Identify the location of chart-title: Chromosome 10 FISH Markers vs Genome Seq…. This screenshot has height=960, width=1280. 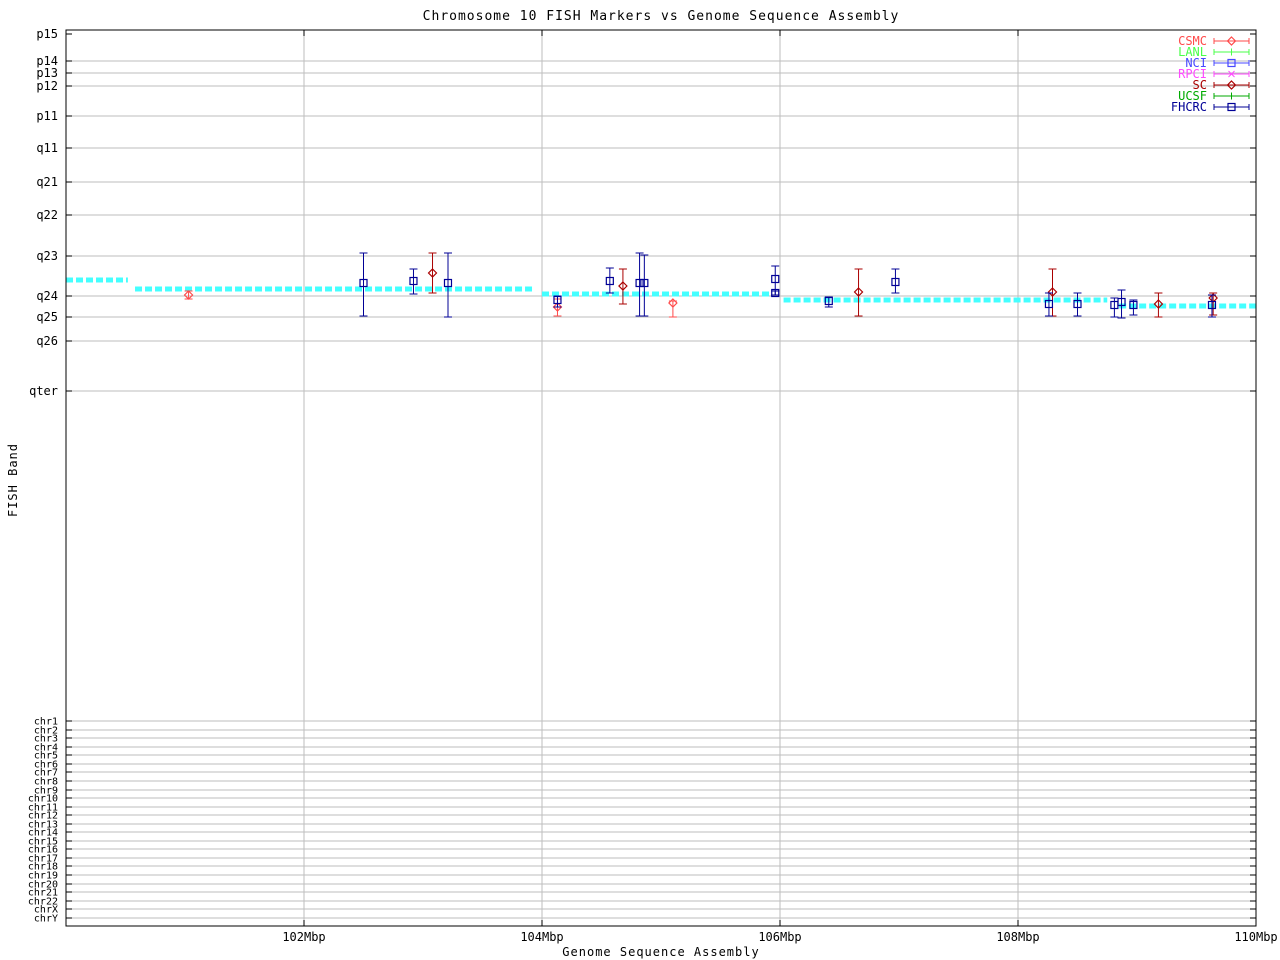
(661, 16).